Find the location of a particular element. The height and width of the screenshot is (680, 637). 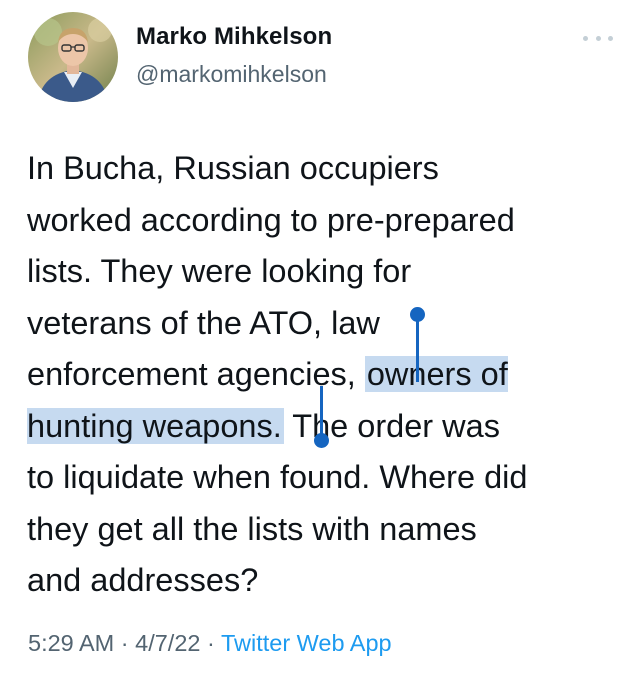

tweet-meta: 5:29 AM · 4/7/22 · Twitter Web App is located at coordinates (210, 643).